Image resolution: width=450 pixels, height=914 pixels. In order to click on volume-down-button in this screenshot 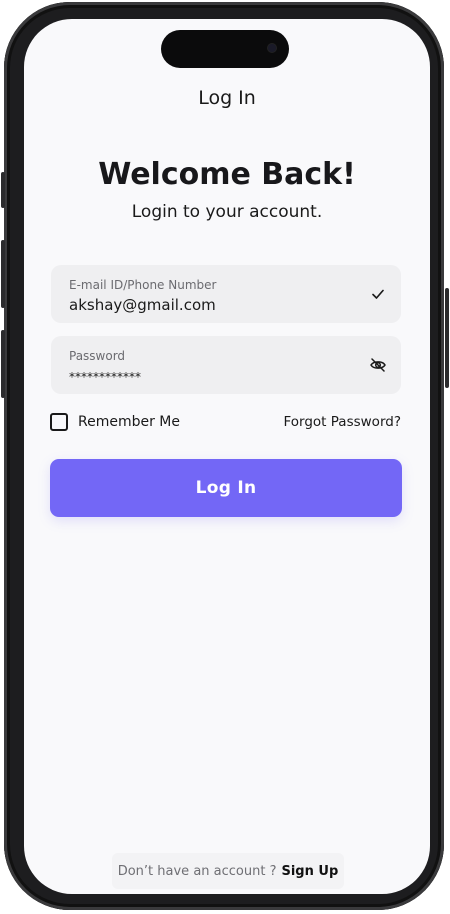, I will do `click(3, 364)`.